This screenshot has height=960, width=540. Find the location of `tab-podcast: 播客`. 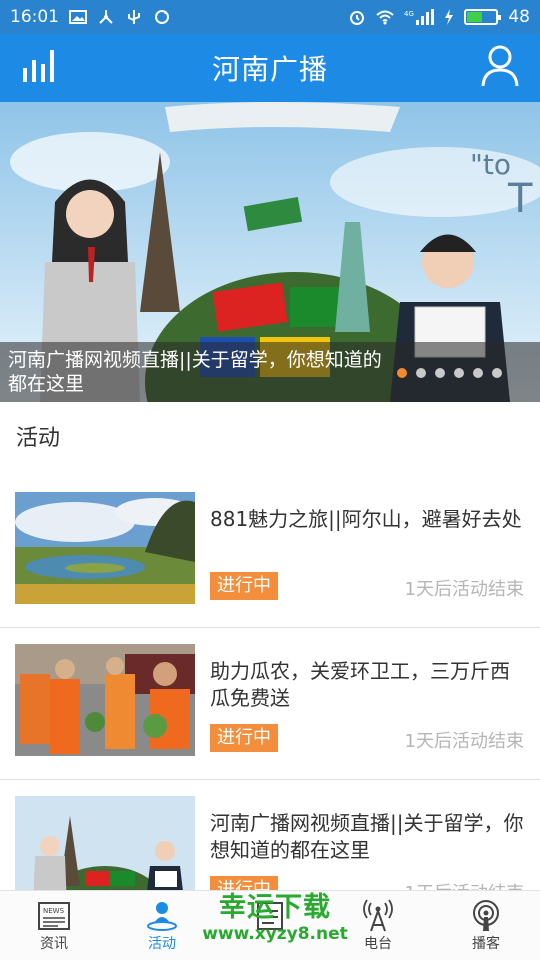

tab-podcast: 播客 is located at coordinates (486, 925).